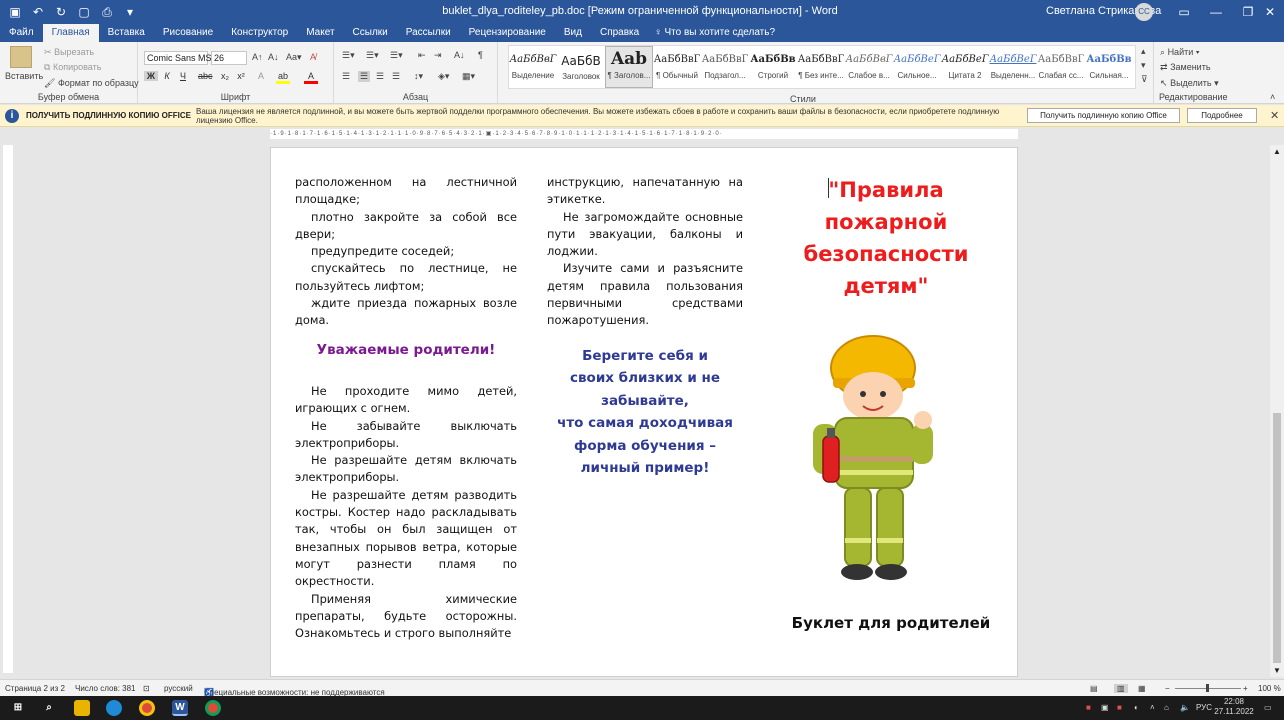  Describe the element at coordinates (107, 12) in the screenshot. I see `print-preview-icon: ⎙` at that location.